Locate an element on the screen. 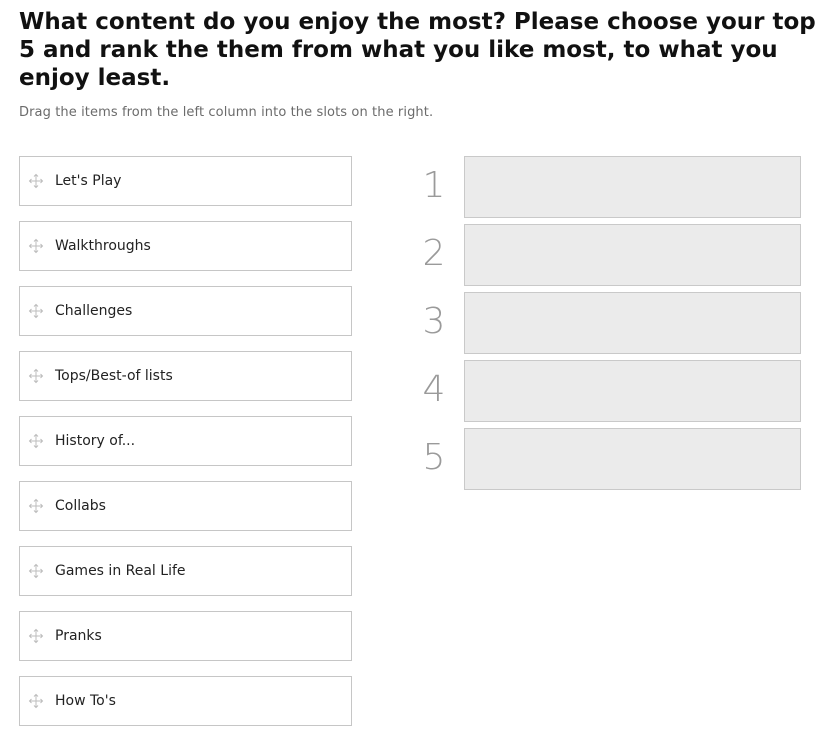  draggable-item-how-tos: How To's is located at coordinates (185, 701).